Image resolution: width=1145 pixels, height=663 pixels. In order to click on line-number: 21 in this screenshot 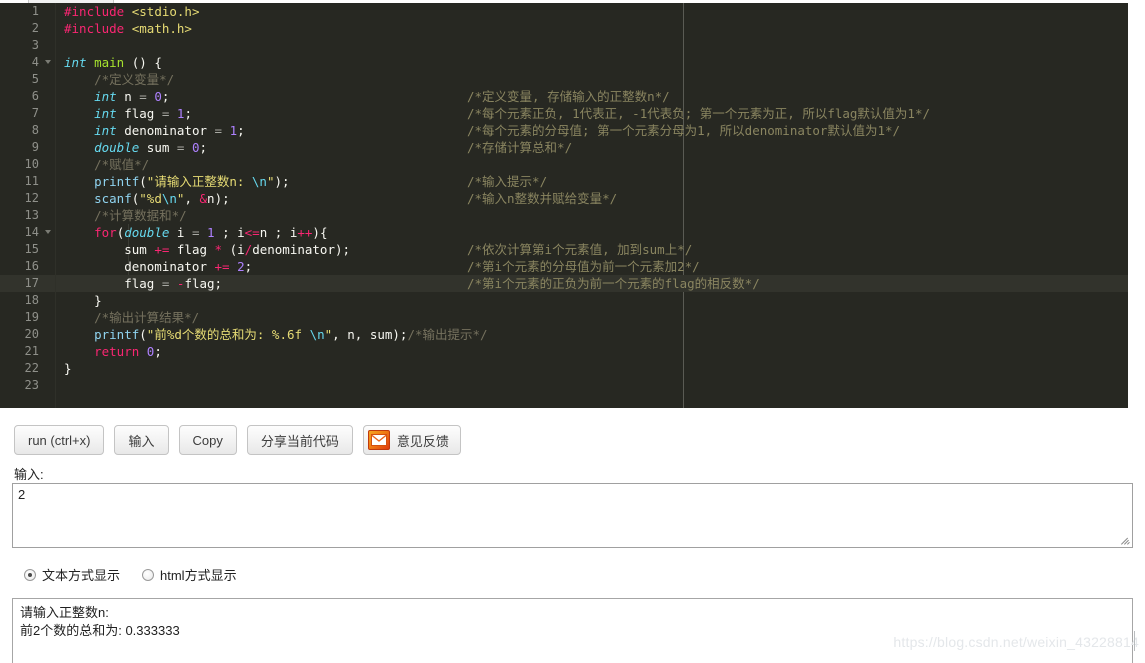, I will do `click(31, 351)`.